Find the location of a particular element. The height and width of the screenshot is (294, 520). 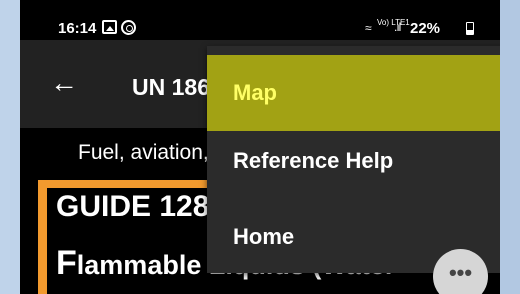

image-notification-icon is located at coordinates (109, 27).